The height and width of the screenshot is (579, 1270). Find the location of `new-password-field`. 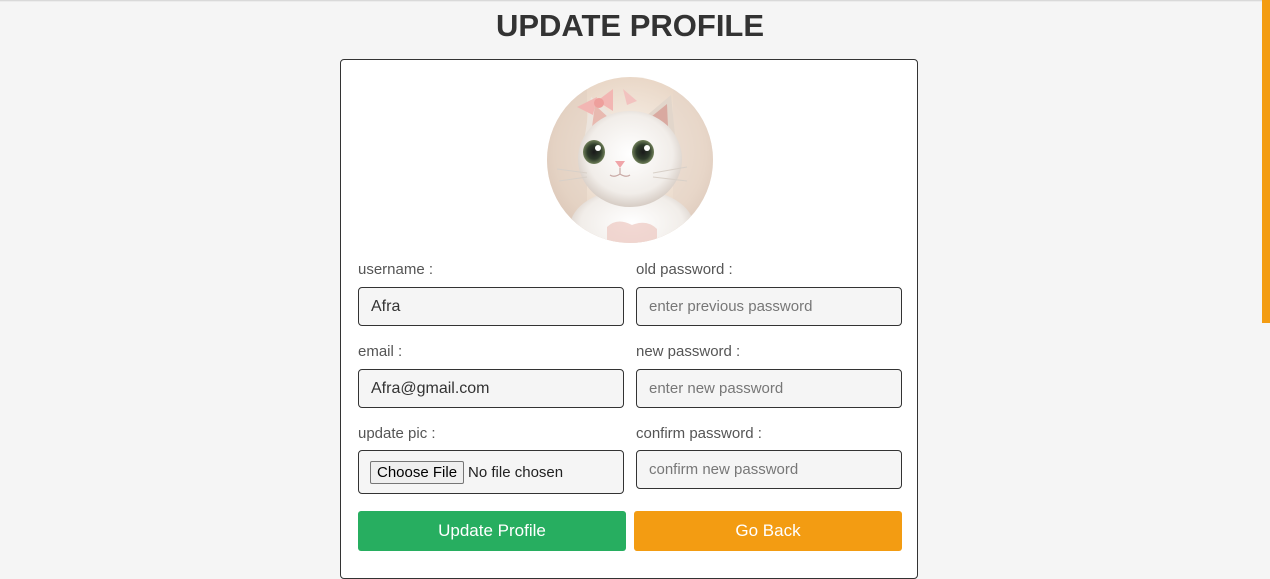

new-password-field is located at coordinates (769, 388).